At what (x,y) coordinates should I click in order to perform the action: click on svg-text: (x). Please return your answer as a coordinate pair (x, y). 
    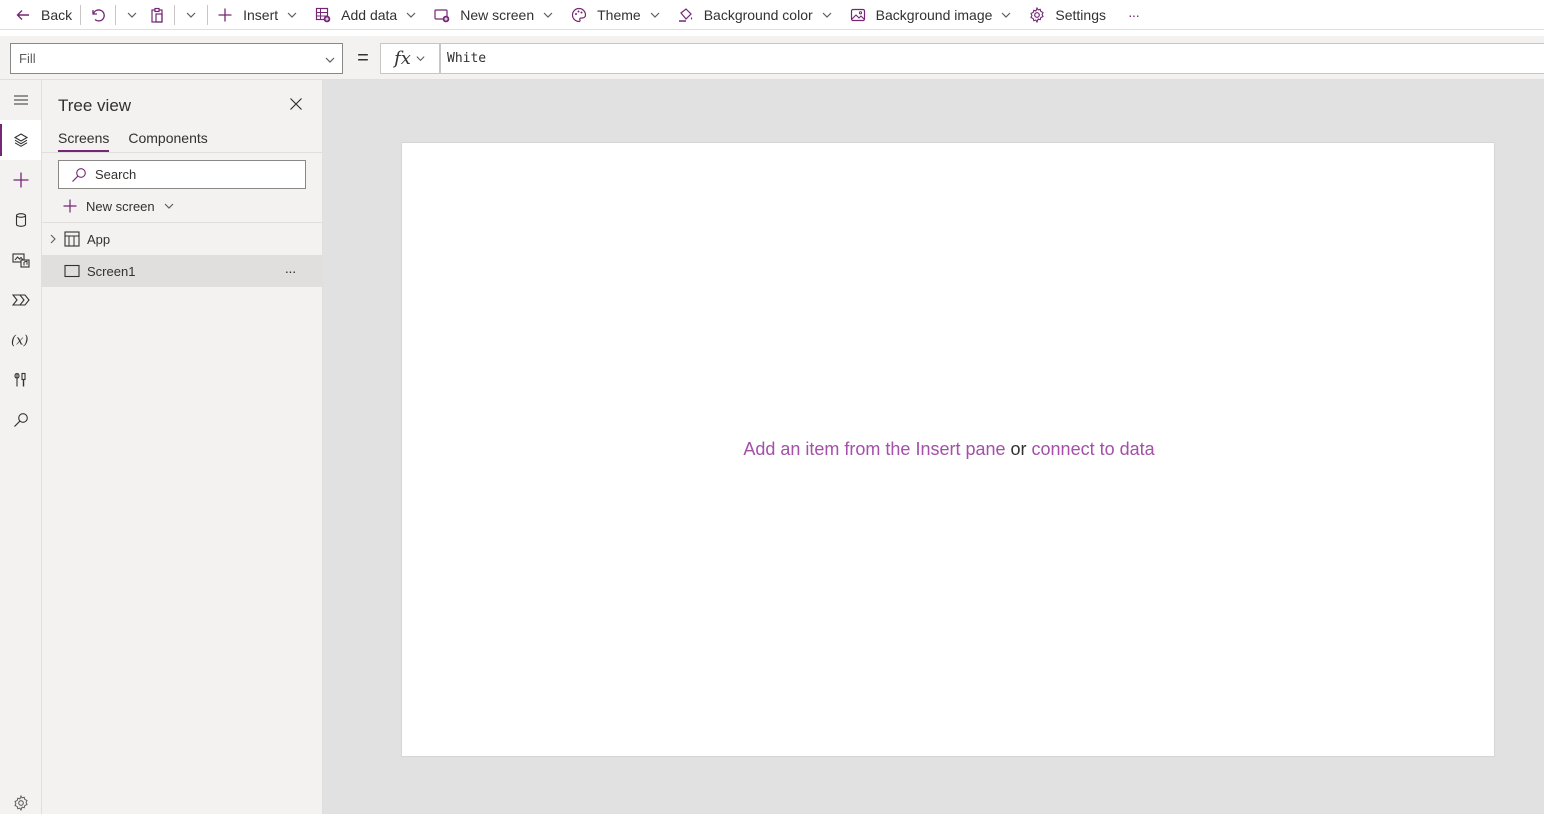
    Looking at the image, I should click on (19, 341).